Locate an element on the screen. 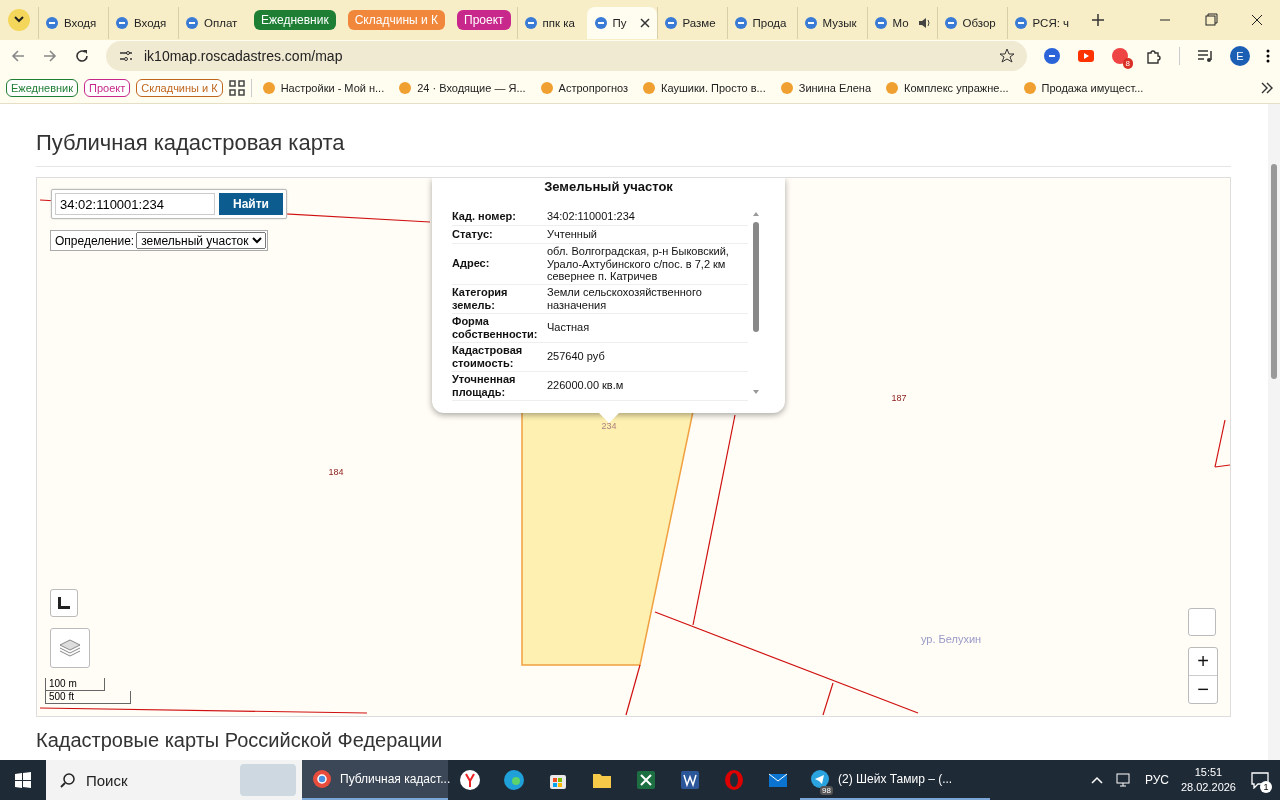  browser-tab: ппк ка is located at coordinates (551, 23).